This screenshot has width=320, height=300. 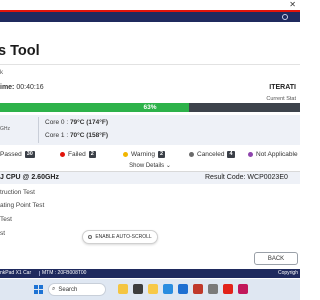 I want to click on header-divider, so click(x=150, y=64).